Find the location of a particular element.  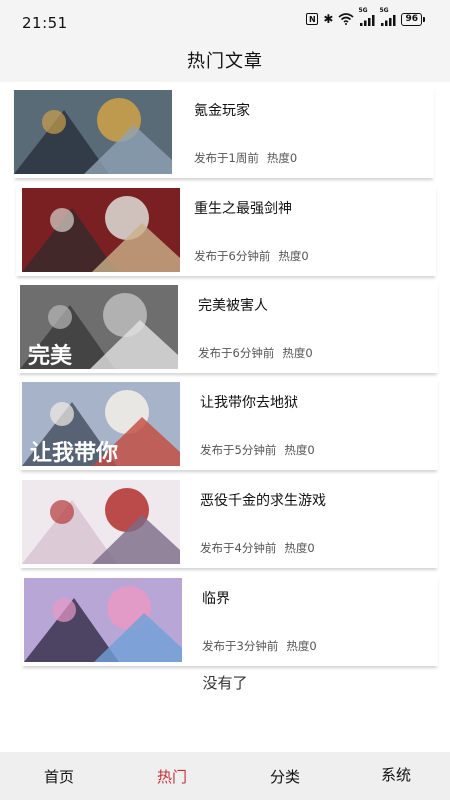

article-card: 恶役千金的求生游戏 发布于4分钟前 热度0 is located at coordinates (229, 522).